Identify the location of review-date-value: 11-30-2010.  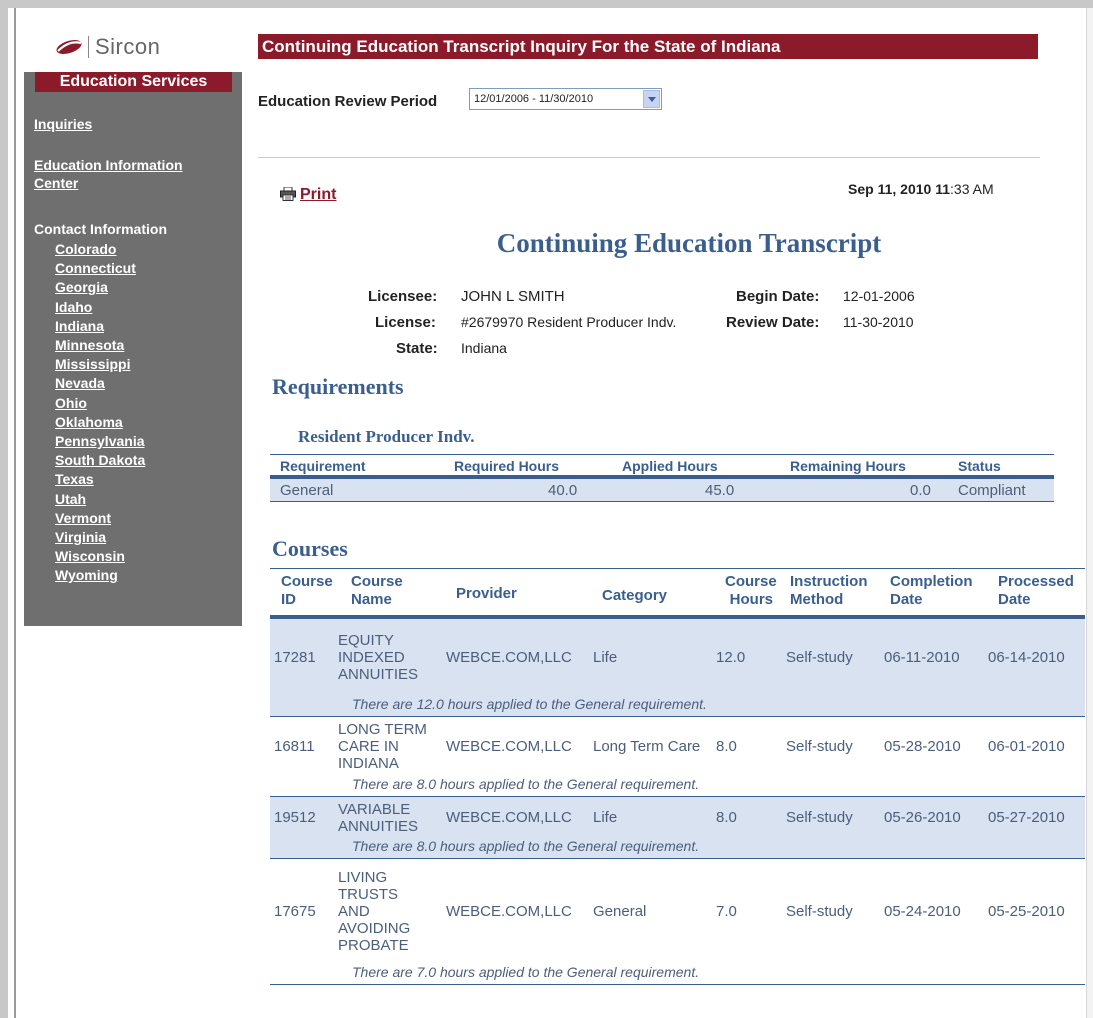
(878, 322).